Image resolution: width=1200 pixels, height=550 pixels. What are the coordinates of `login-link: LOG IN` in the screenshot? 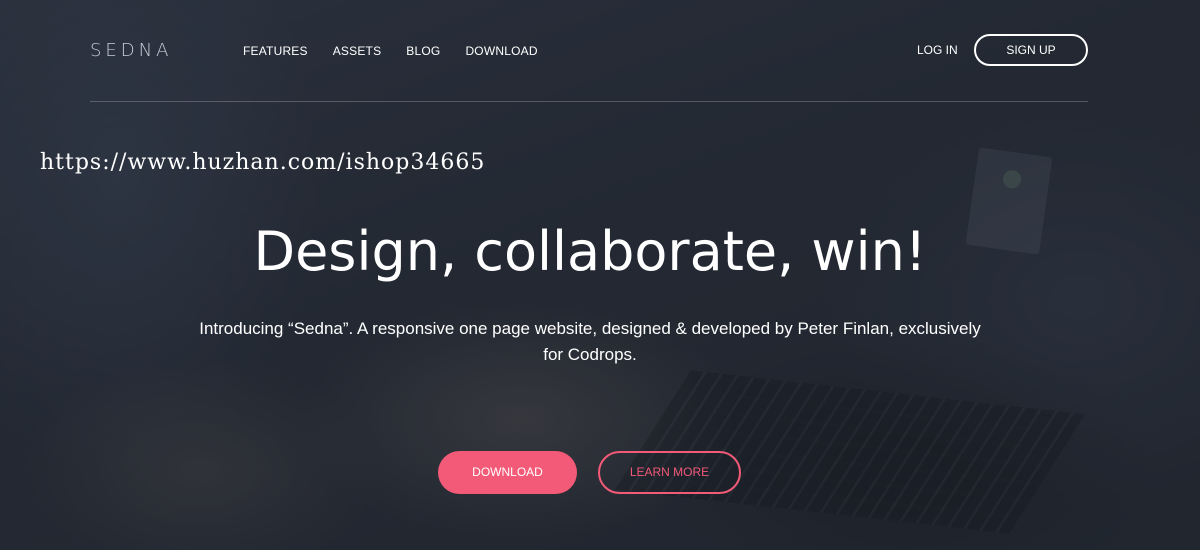 It's located at (937, 50).